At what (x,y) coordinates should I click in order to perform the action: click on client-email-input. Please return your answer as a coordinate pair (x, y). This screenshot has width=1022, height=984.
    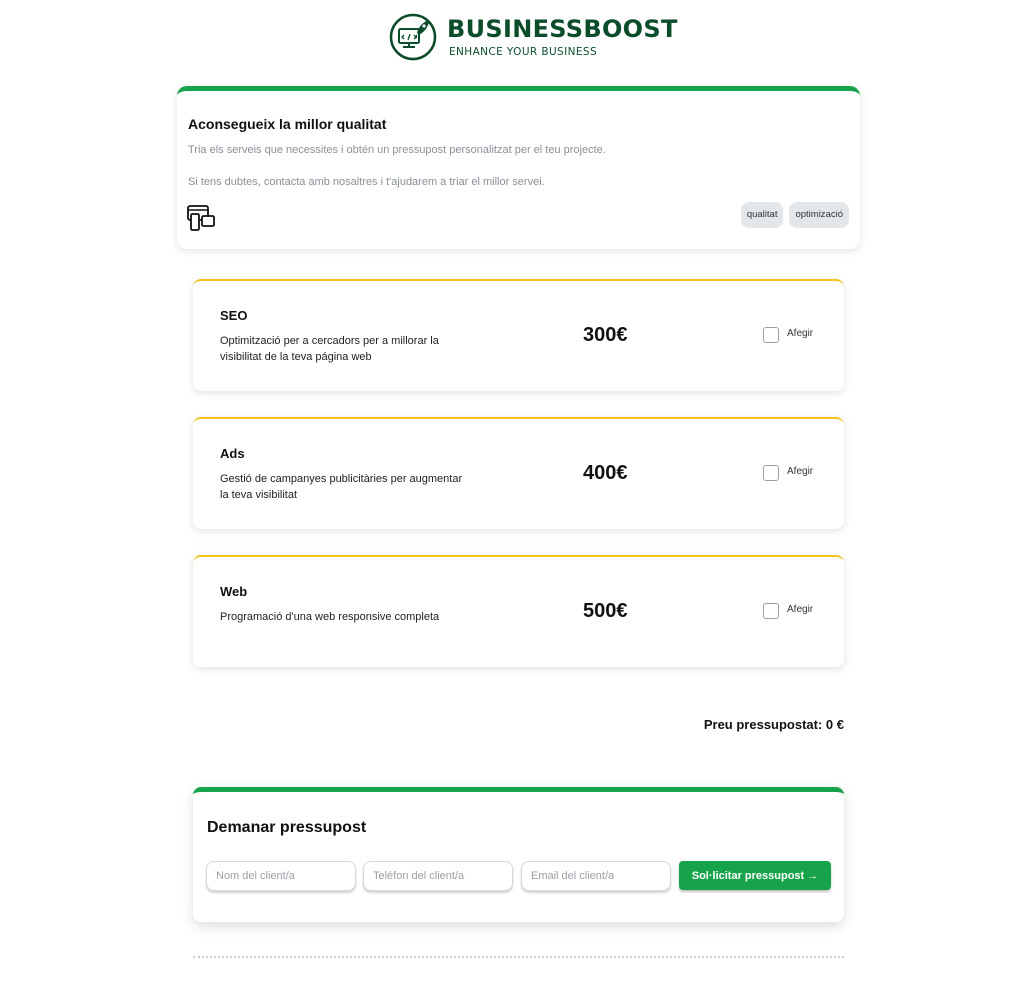
    Looking at the image, I should click on (596, 876).